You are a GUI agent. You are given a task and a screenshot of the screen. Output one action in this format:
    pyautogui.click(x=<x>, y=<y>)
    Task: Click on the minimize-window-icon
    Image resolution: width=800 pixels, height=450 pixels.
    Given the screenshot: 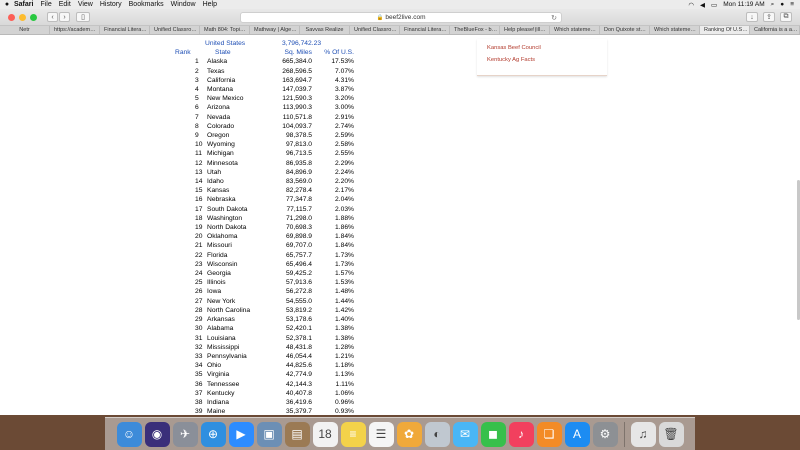 What is the action you would take?
    pyautogui.click(x=22, y=17)
    